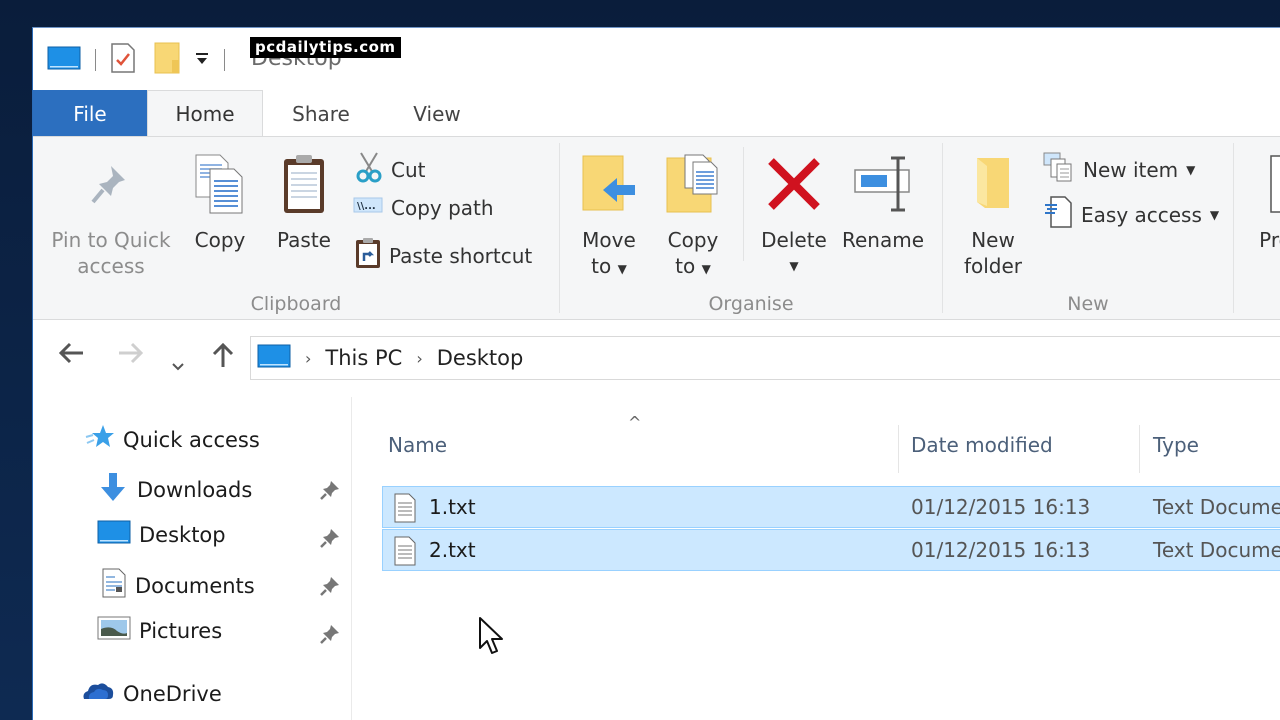  I want to click on delete-dropdown-caret: ▼, so click(793, 266).